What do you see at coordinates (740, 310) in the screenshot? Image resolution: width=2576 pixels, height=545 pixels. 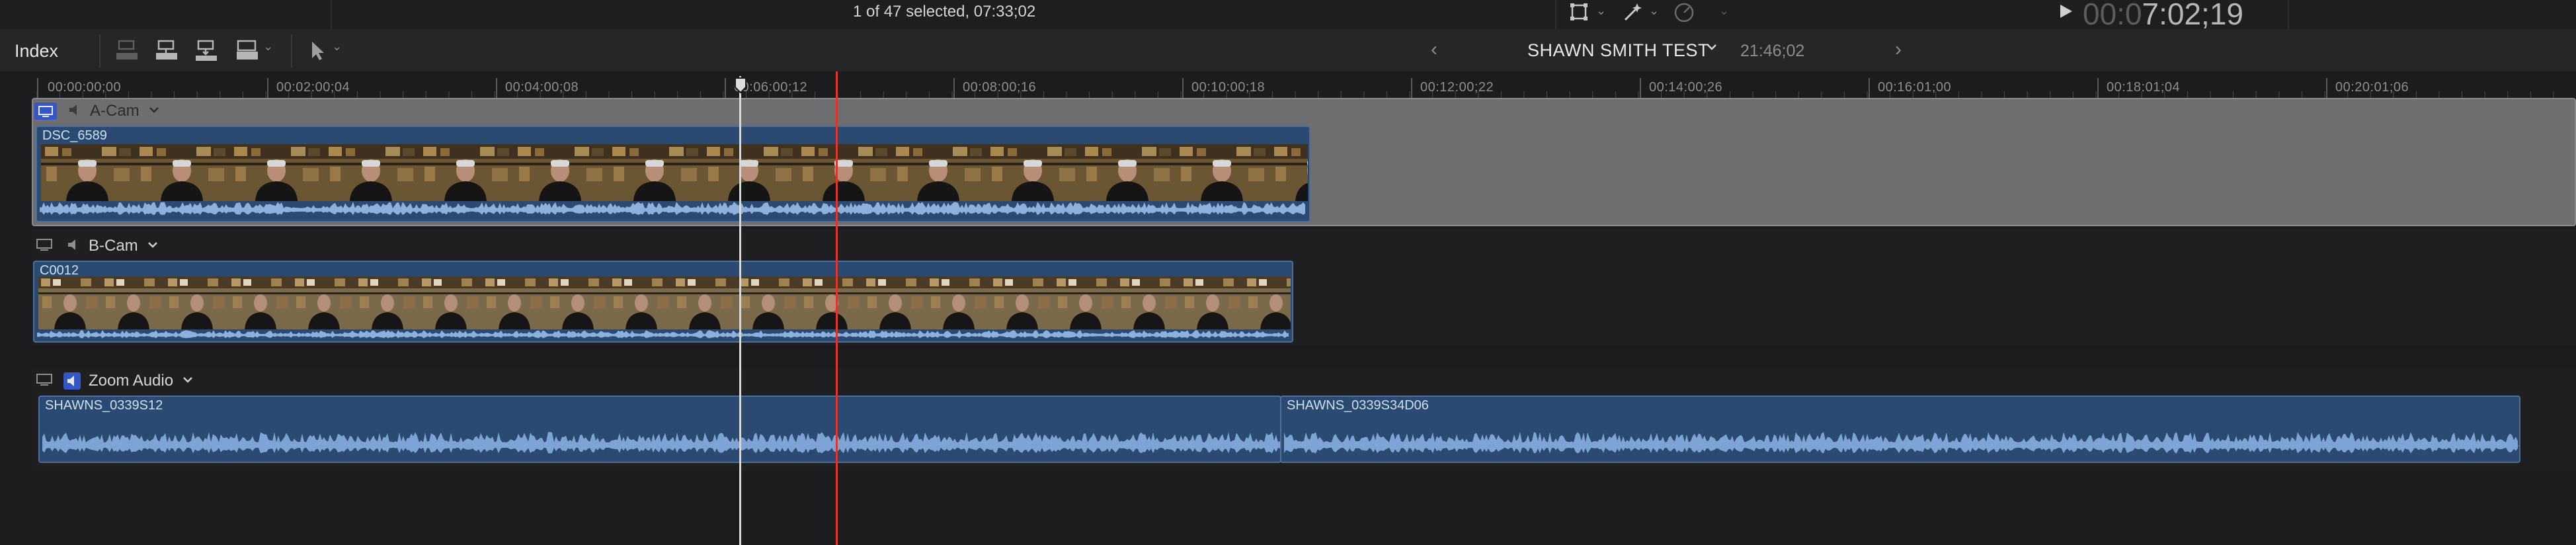 I see `playhead` at bounding box center [740, 310].